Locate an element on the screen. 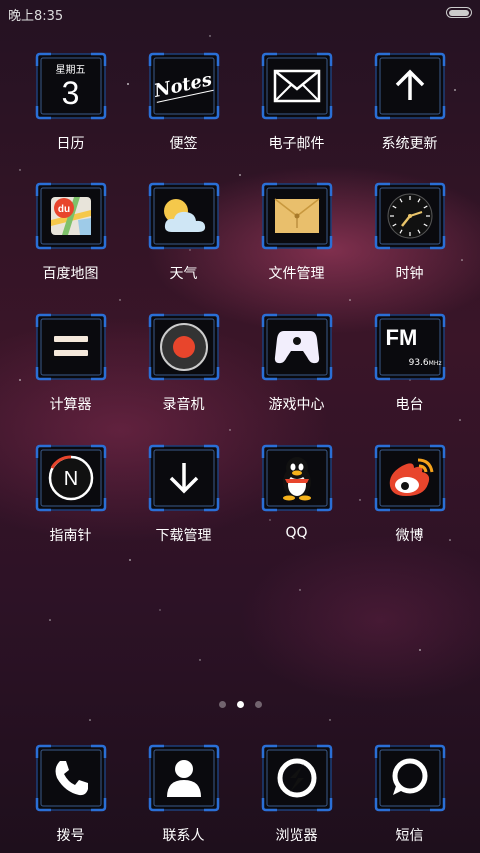  app-label: 百度地图 is located at coordinates (70, 274).